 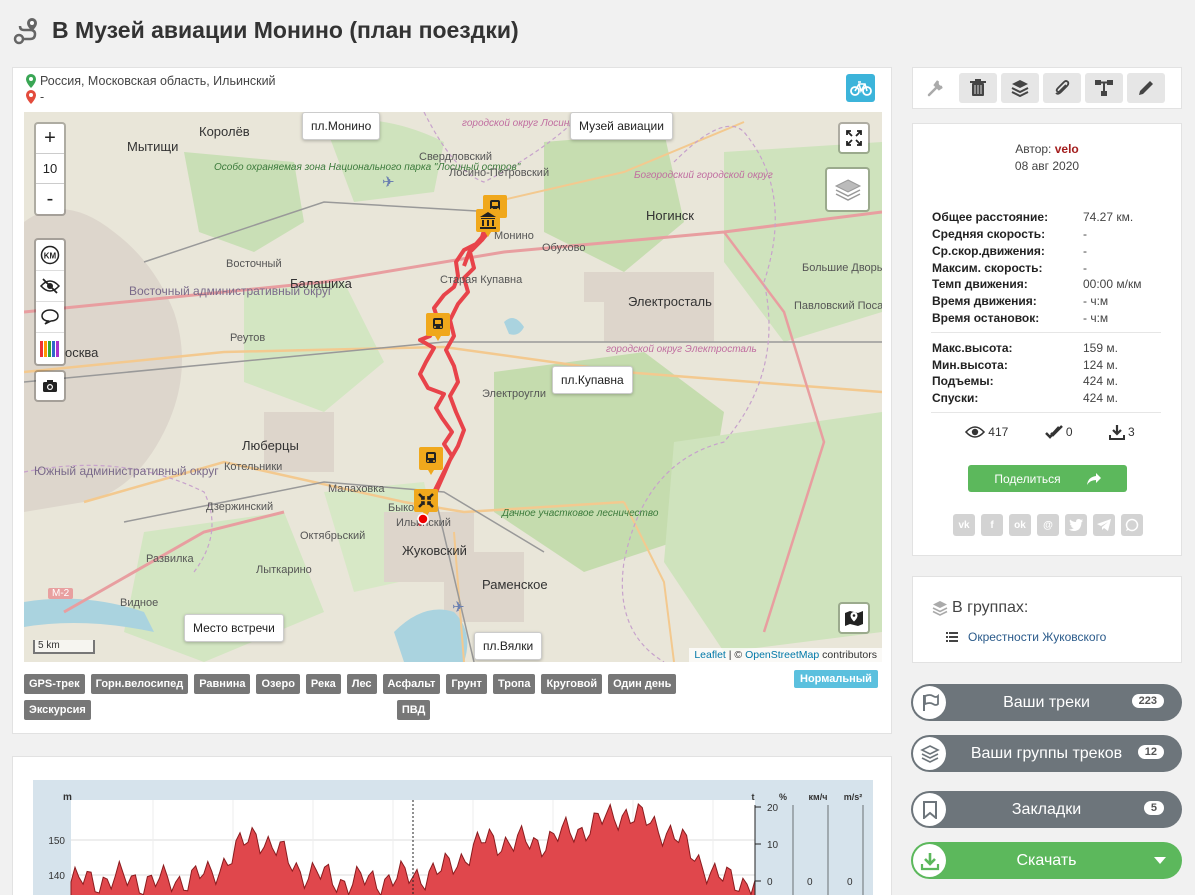 What do you see at coordinates (989, 234) in the screenshot?
I see `stat-label: Средняя скорость:` at bounding box center [989, 234].